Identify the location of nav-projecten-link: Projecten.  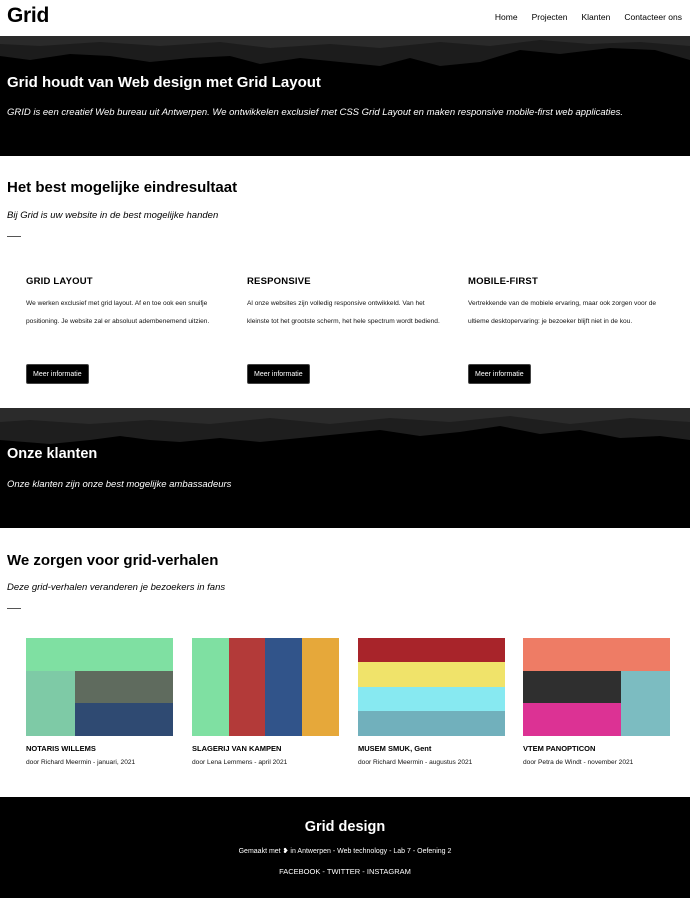
(550, 17).